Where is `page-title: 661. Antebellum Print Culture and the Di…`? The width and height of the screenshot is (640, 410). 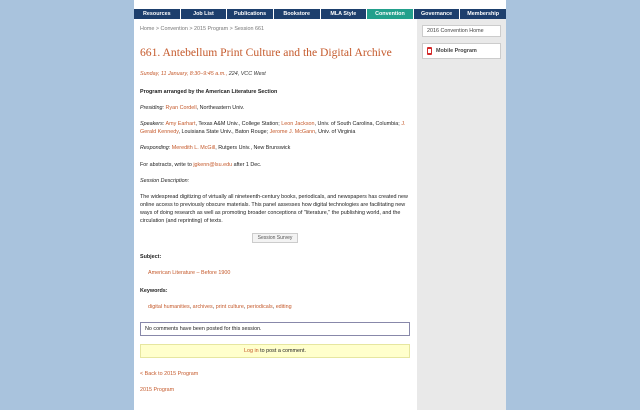 page-title: 661. Antebellum Print Culture and the Di… is located at coordinates (266, 52).